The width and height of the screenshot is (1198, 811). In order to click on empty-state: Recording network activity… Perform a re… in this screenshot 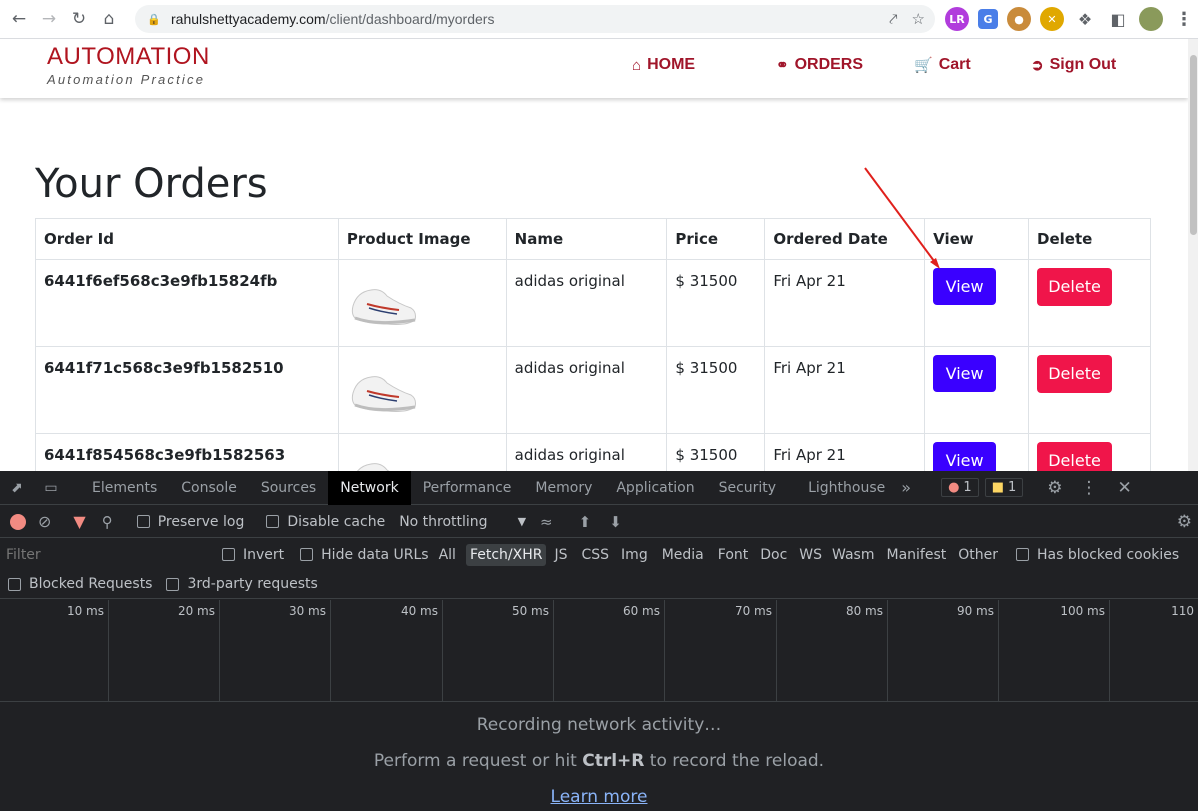, I will do `click(599, 755)`.